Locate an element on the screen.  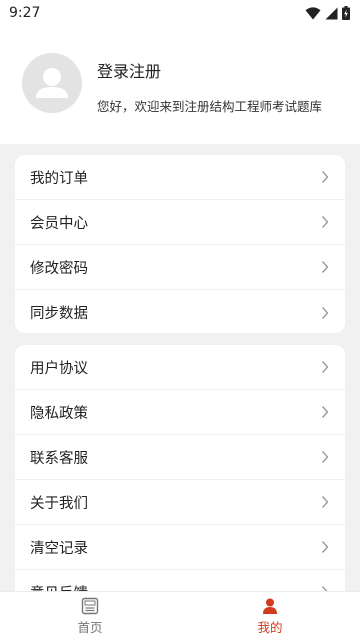
welcome-text: 您好，欢迎来到注册结构工程师考试题库 is located at coordinates (210, 106).